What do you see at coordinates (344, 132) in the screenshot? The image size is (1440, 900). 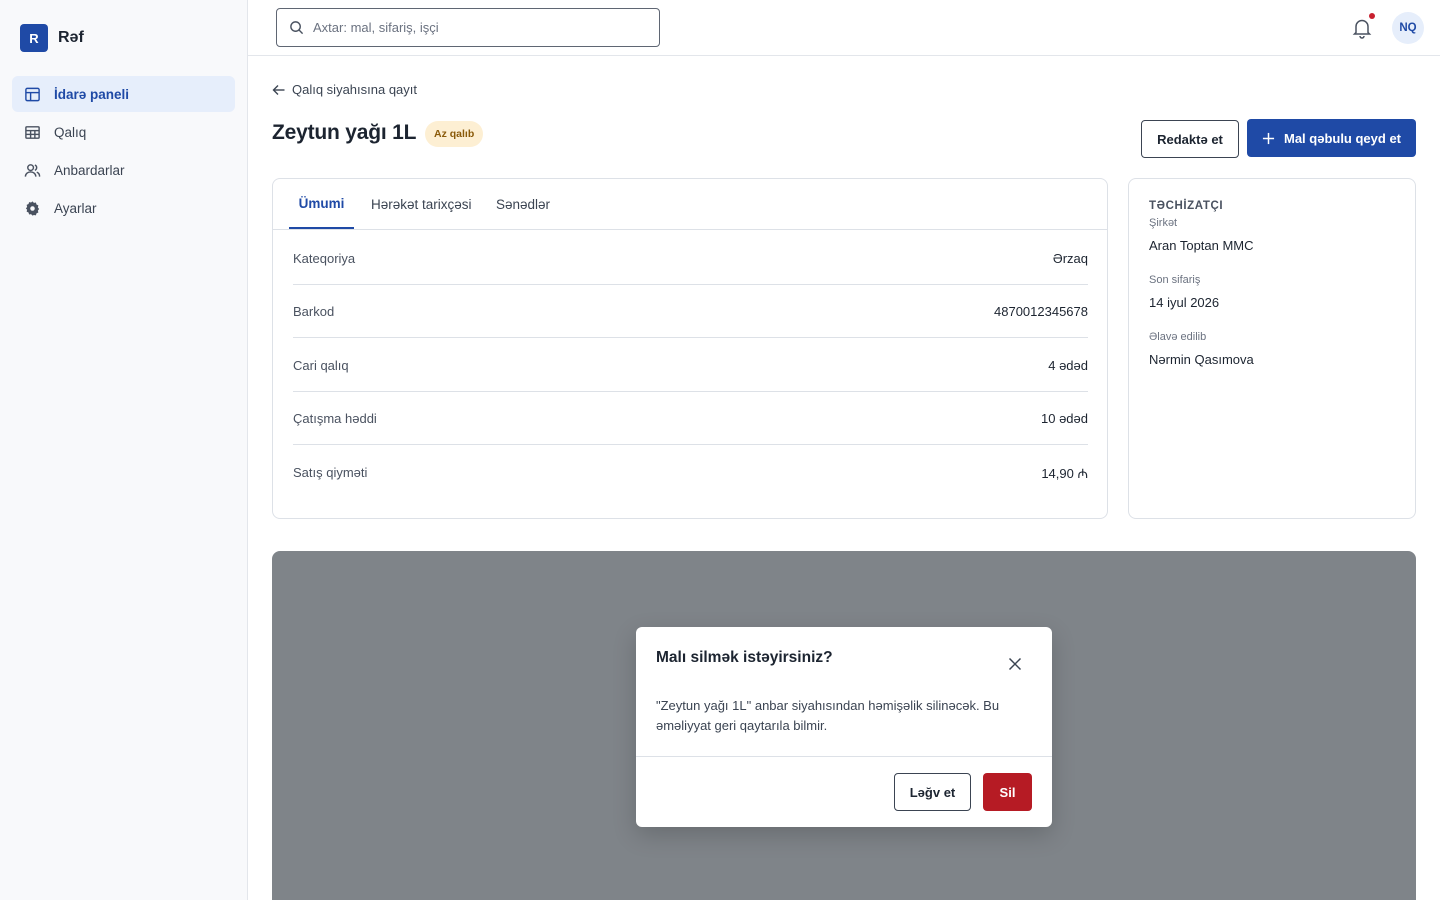 I see `page-title: Zeytun yağı 1L` at bounding box center [344, 132].